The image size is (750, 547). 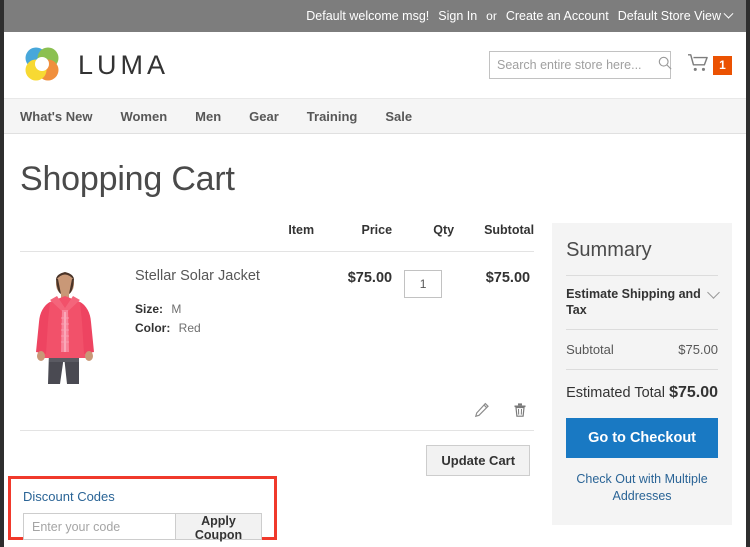 I want to click on product-options-list: Size: M Color: Red, so click(x=224, y=318).